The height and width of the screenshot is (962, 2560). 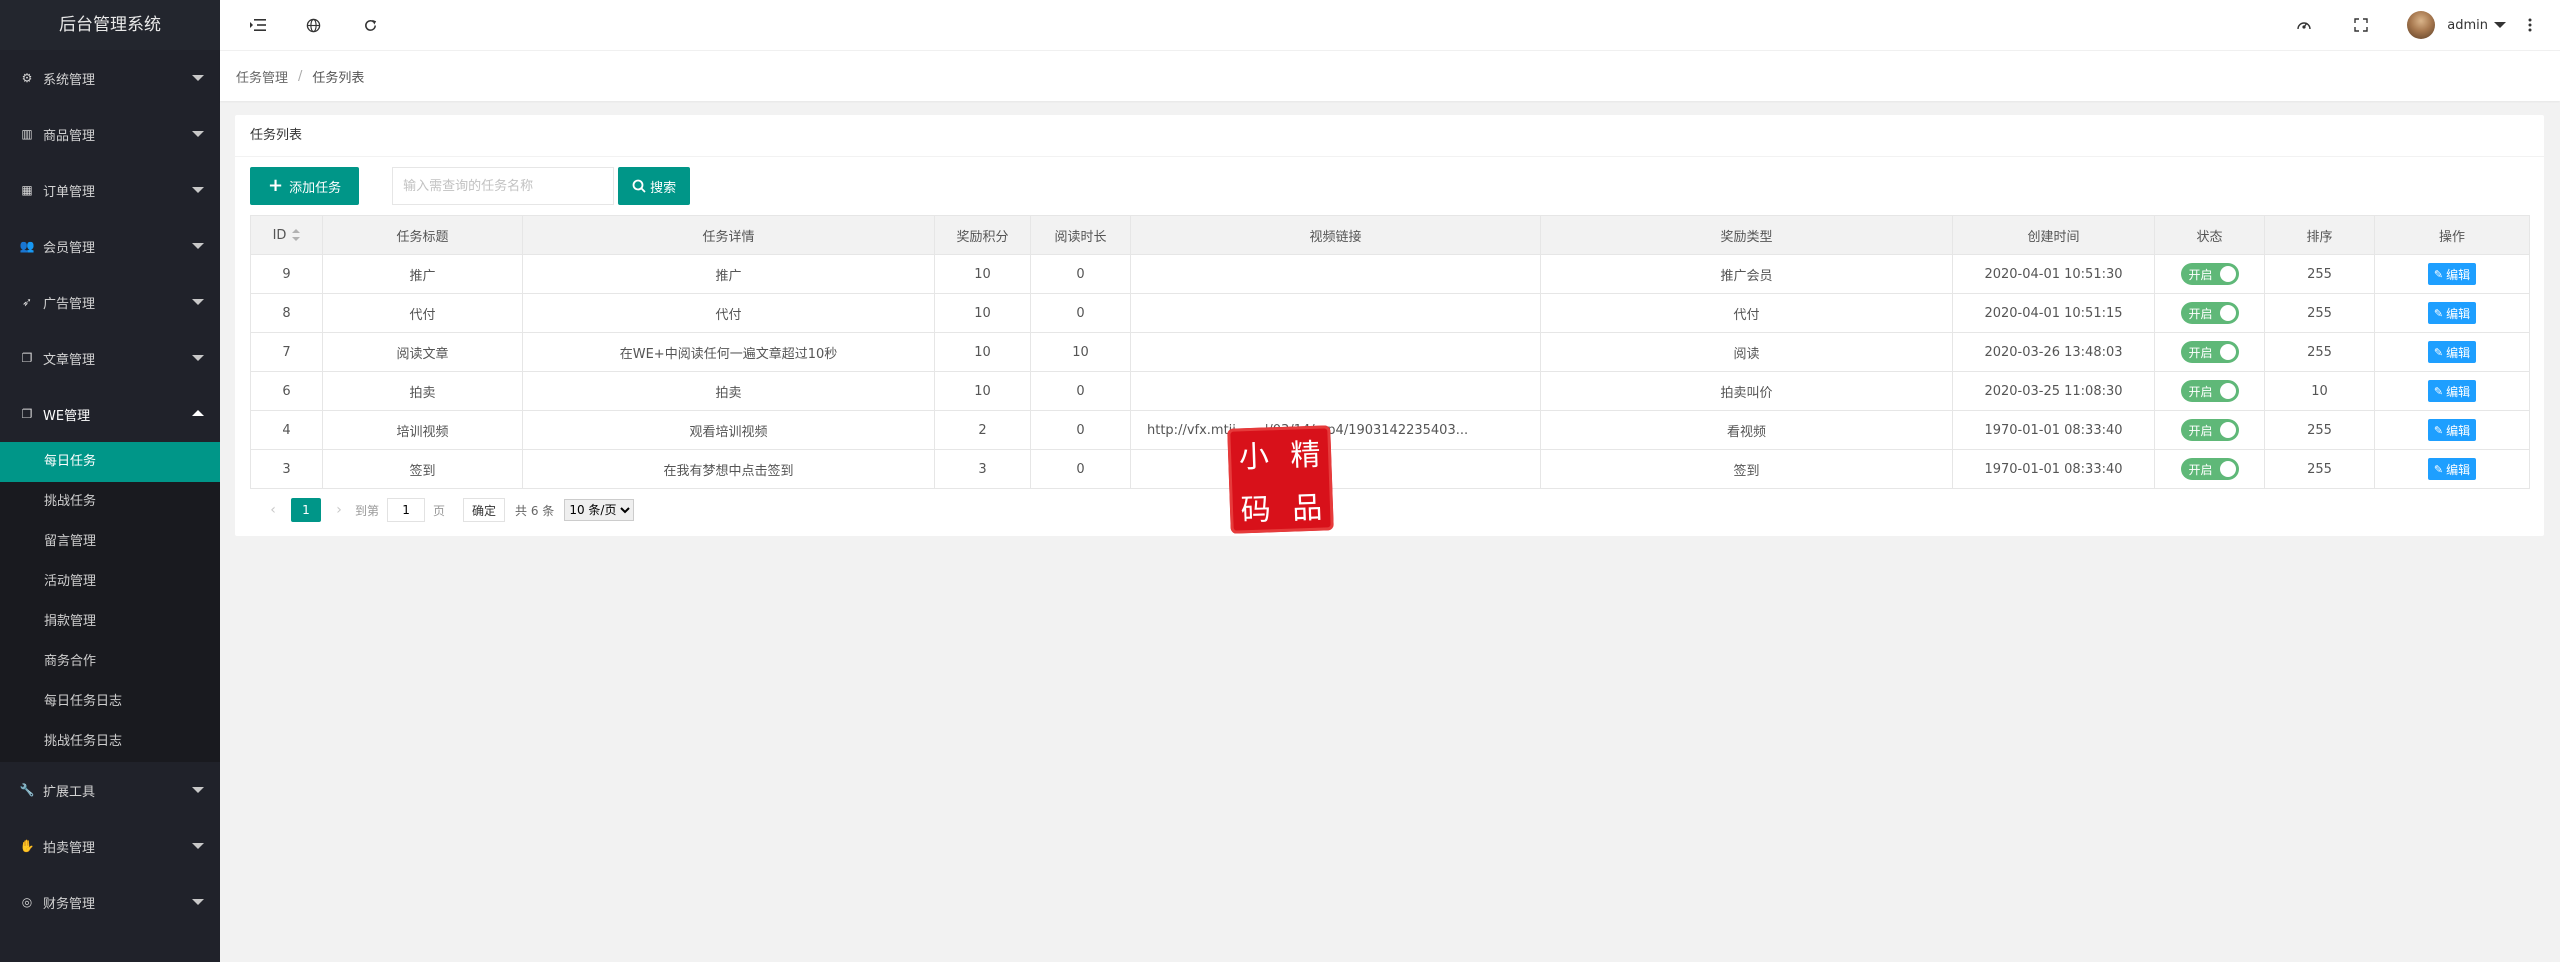 I want to click on sidebar-item-articles: ❐ 文章管理, so click(x=110, y=358).